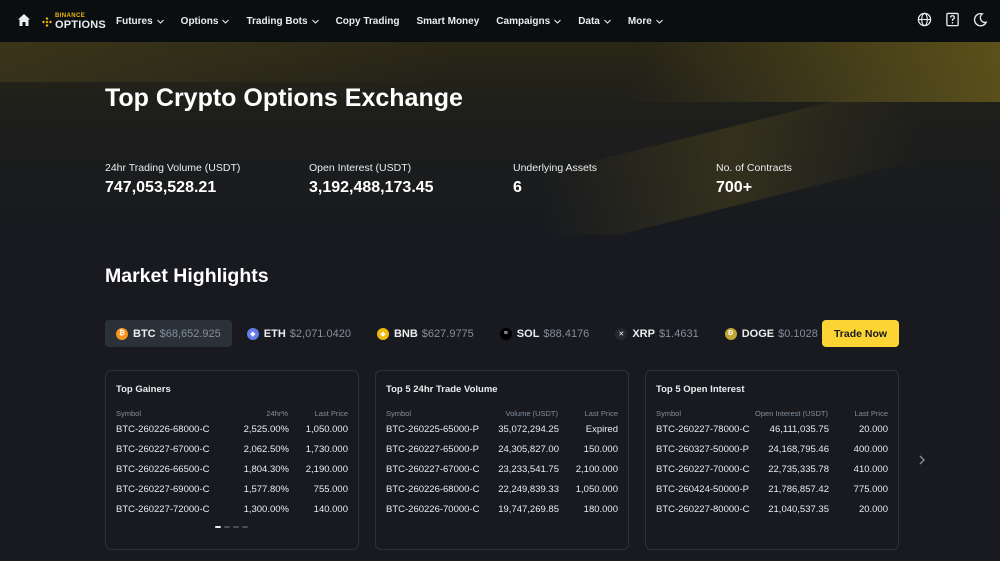  I want to click on tab-price: $0.1028, so click(798, 333).